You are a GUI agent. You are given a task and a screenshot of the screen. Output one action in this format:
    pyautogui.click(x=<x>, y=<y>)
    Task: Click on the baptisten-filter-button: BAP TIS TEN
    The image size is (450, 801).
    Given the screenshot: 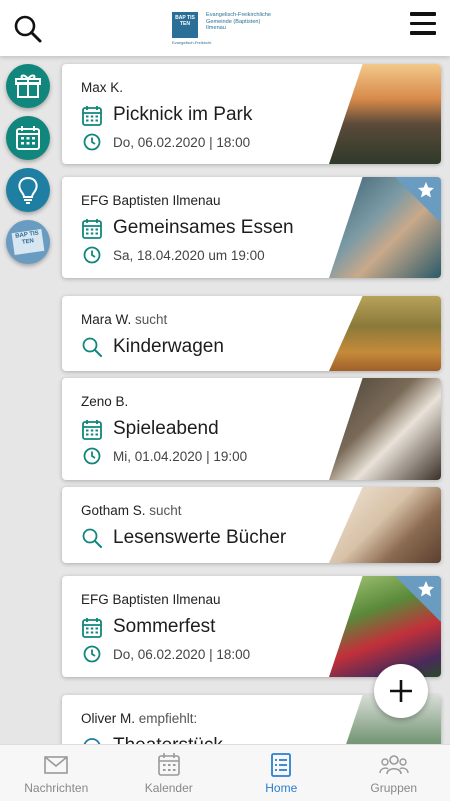 What is the action you would take?
    pyautogui.click(x=28, y=242)
    